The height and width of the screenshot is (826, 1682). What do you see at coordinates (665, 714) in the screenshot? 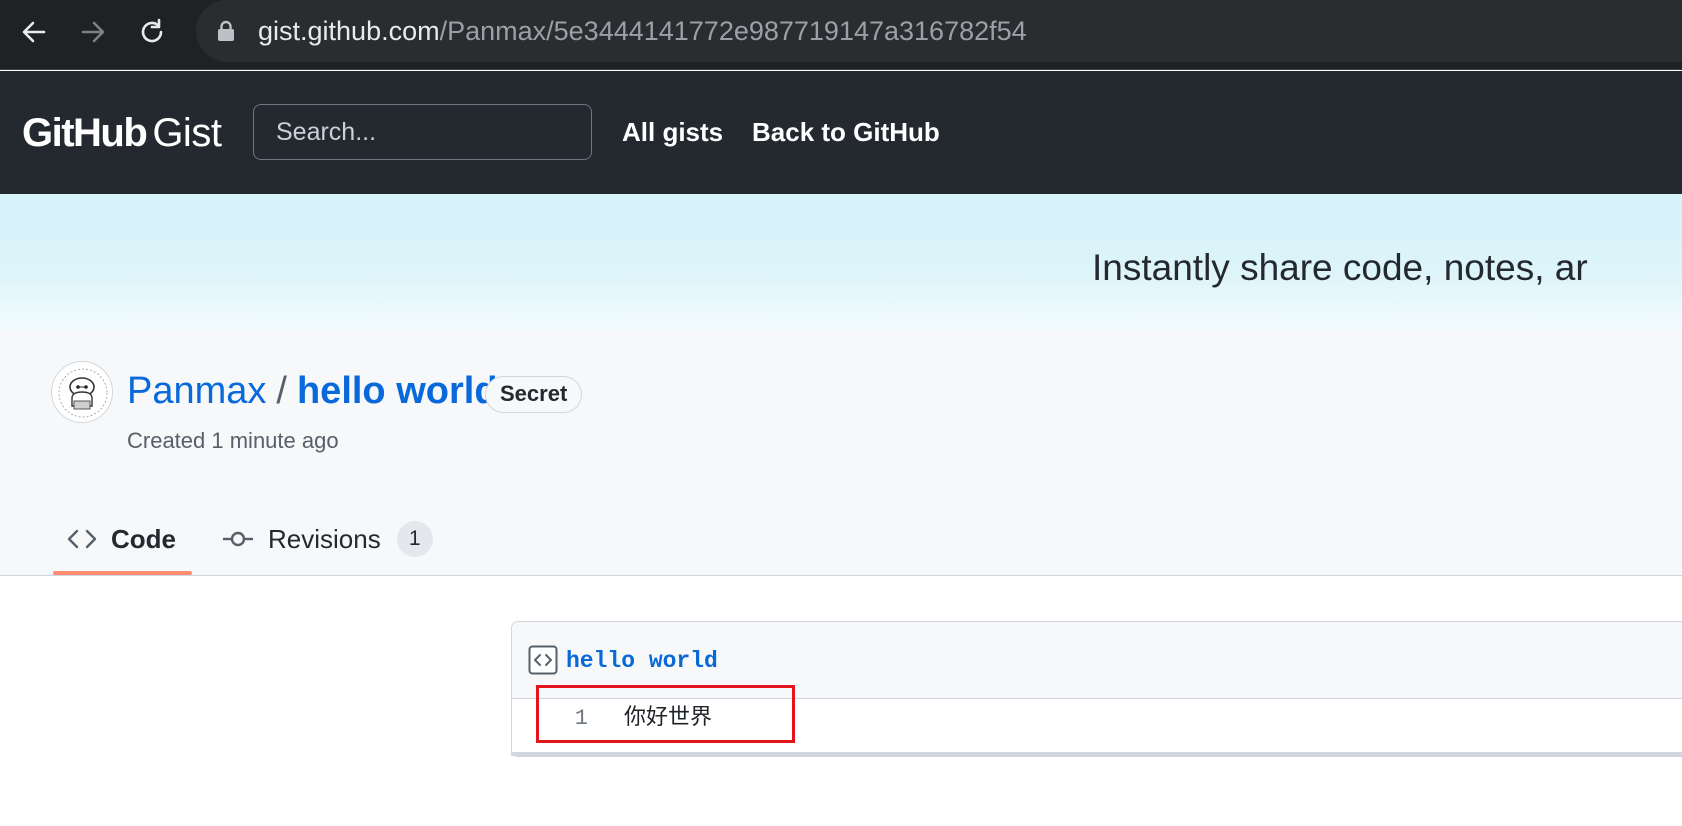
I see `annotation-highlight-box` at bounding box center [665, 714].